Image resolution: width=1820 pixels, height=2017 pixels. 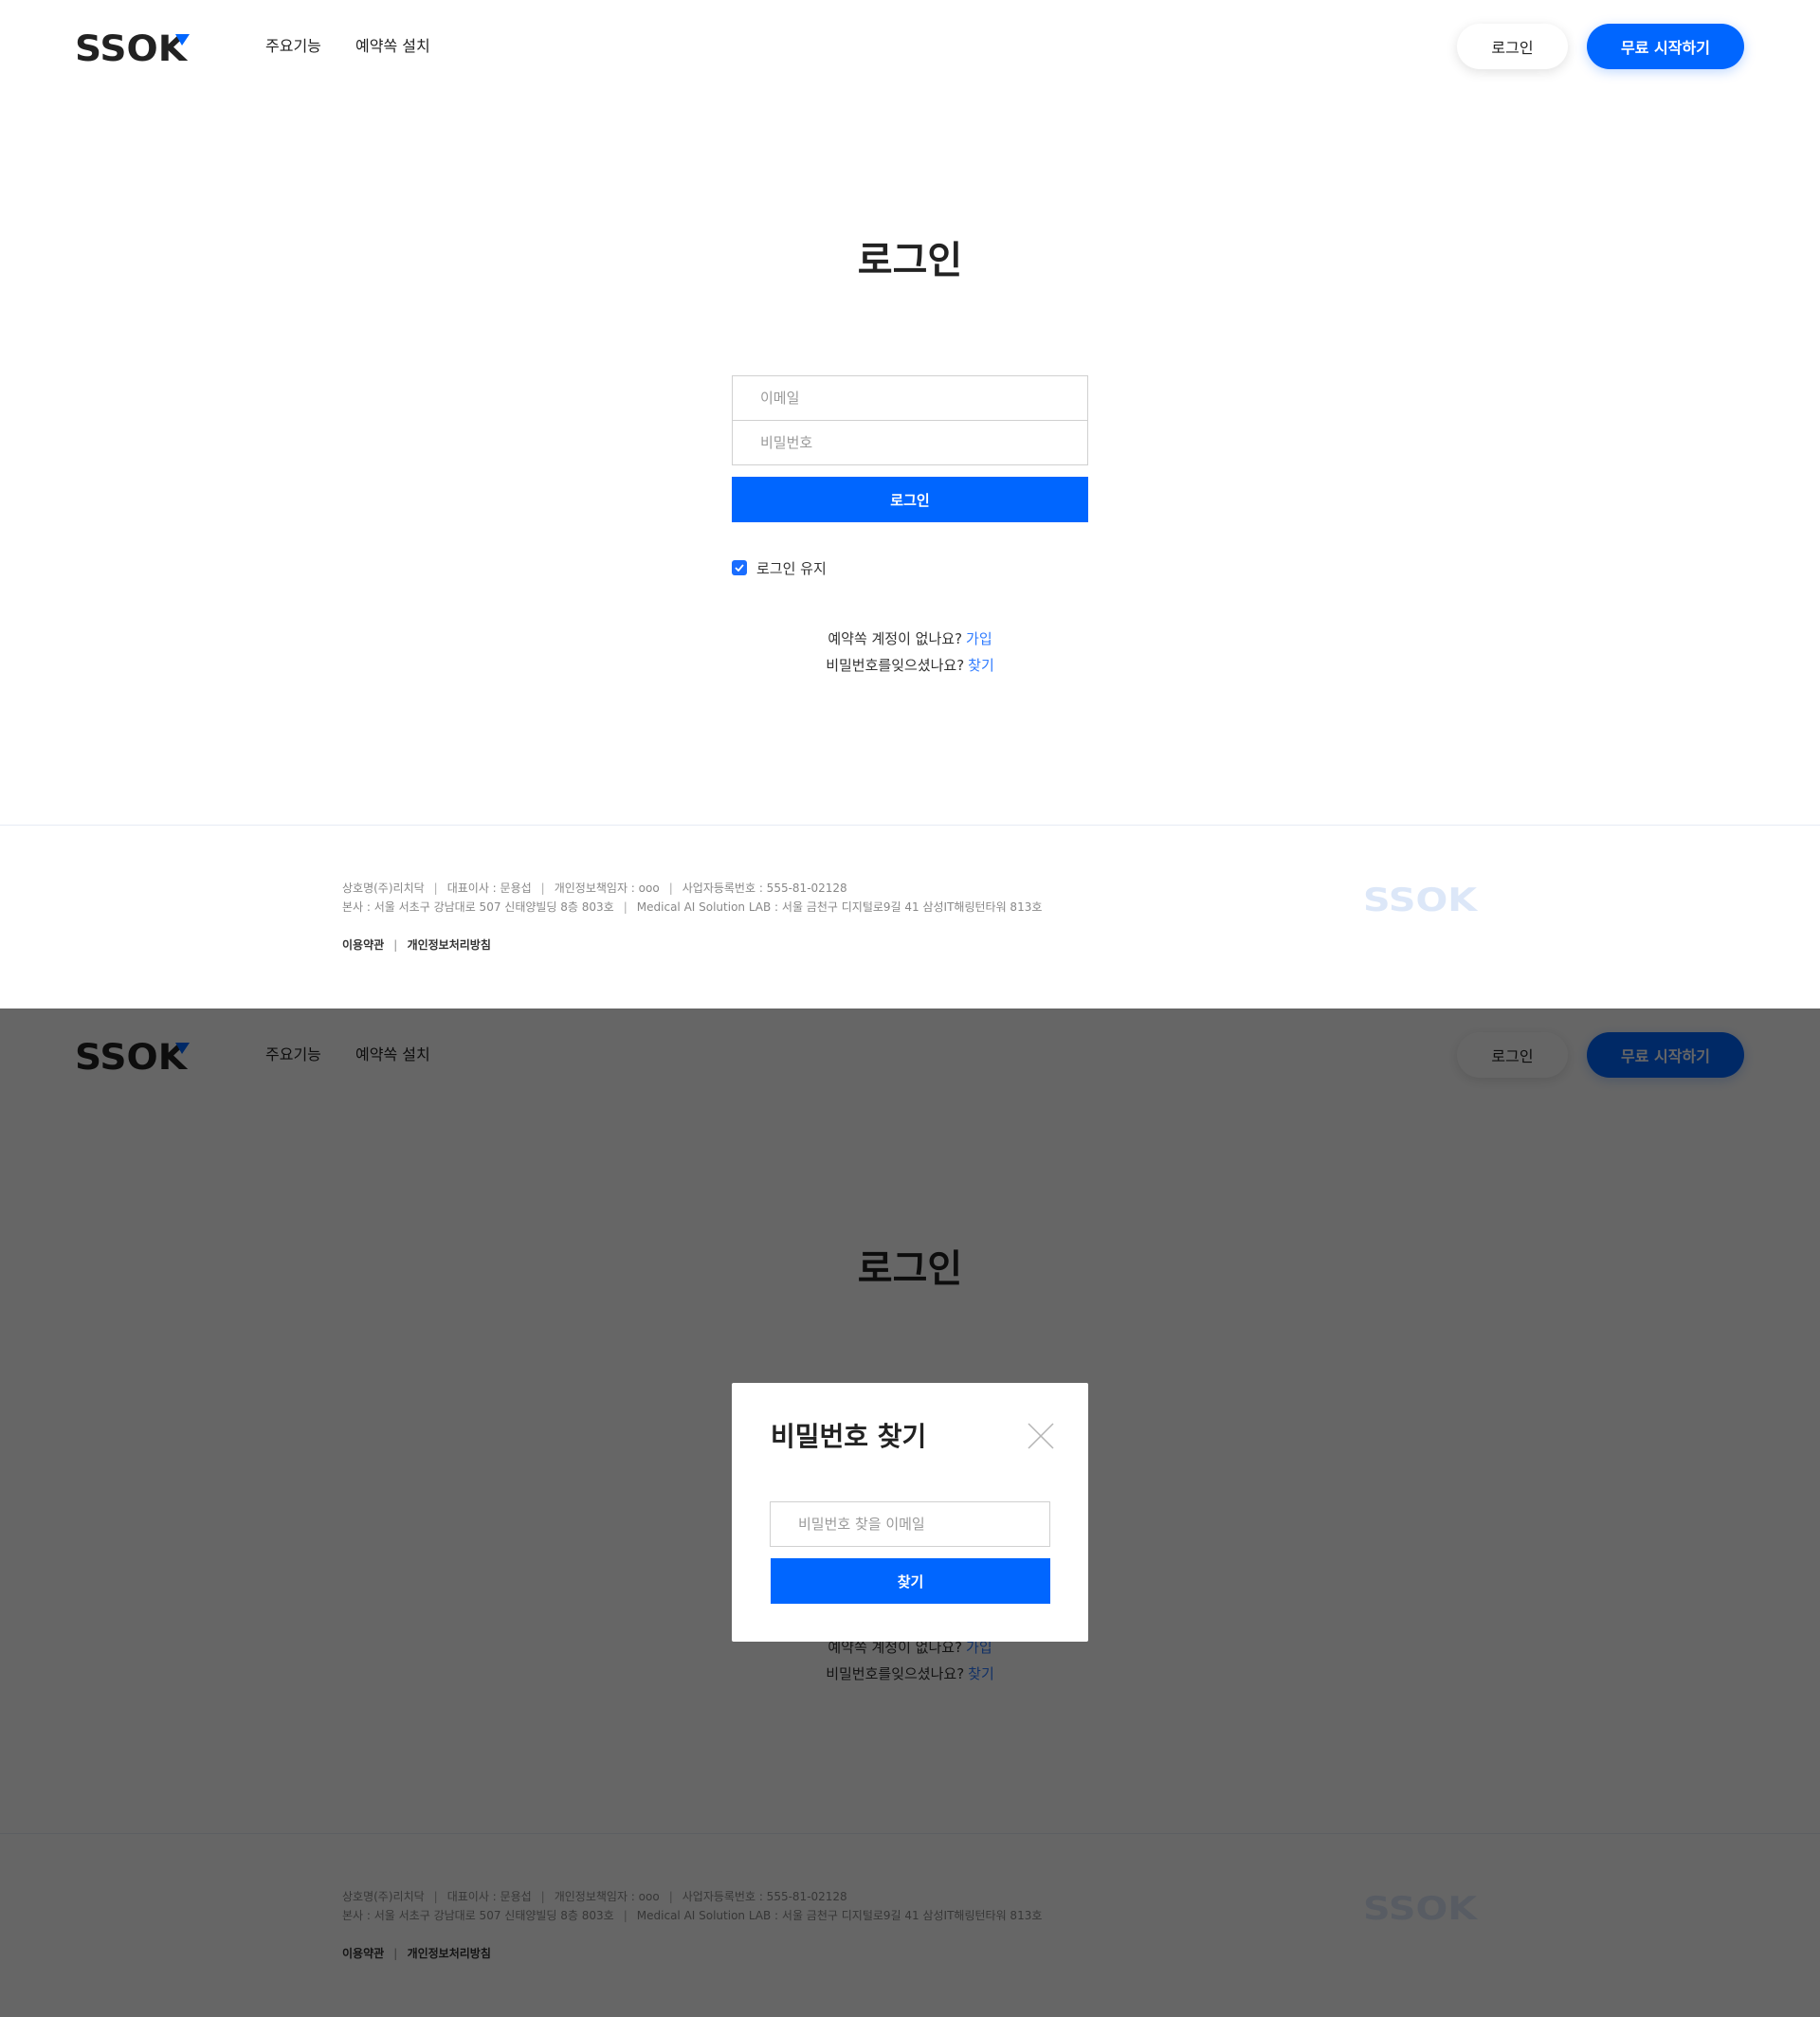 What do you see at coordinates (764, 888) in the screenshot?
I see `footer-biz-number: 사업자등록번호 : 555-81-02128` at bounding box center [764, 888].